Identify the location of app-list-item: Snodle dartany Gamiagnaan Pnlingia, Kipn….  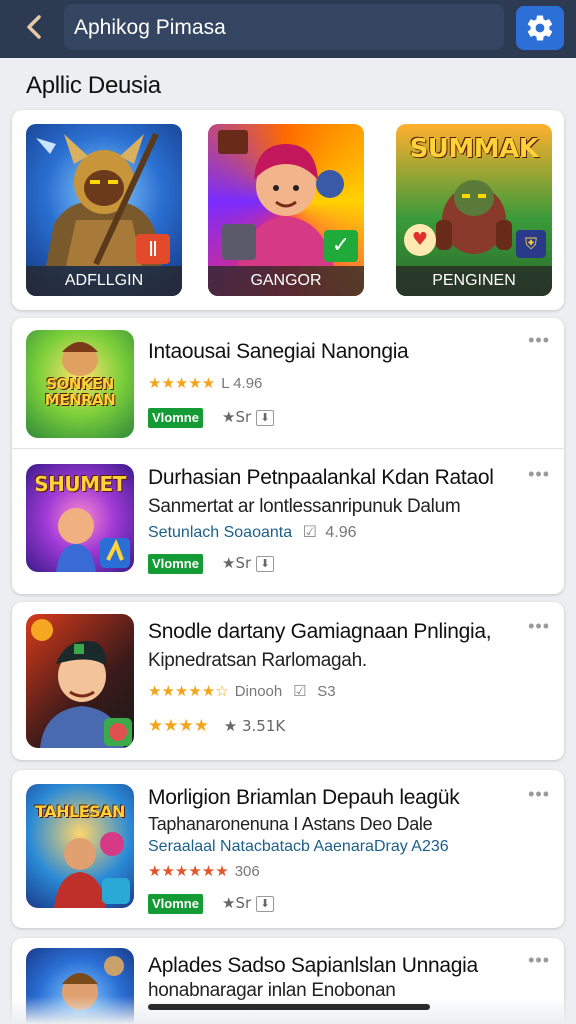
(288, 681).